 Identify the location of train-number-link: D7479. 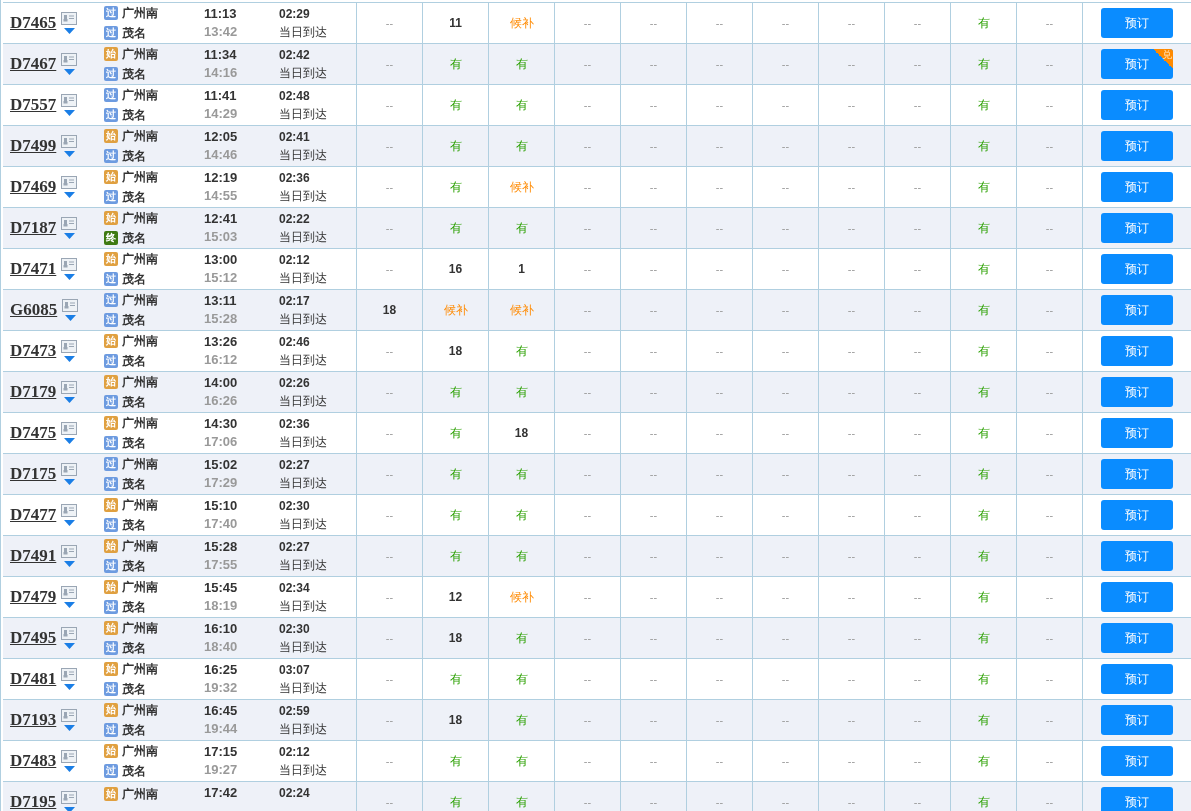
(33, 597).